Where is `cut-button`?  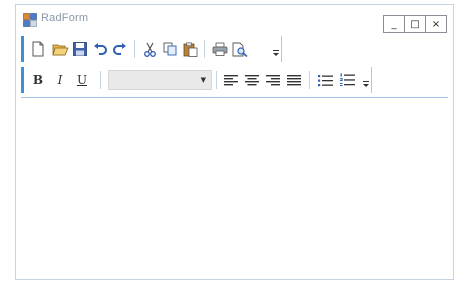
cut-button is located at coordinates (150, 49).